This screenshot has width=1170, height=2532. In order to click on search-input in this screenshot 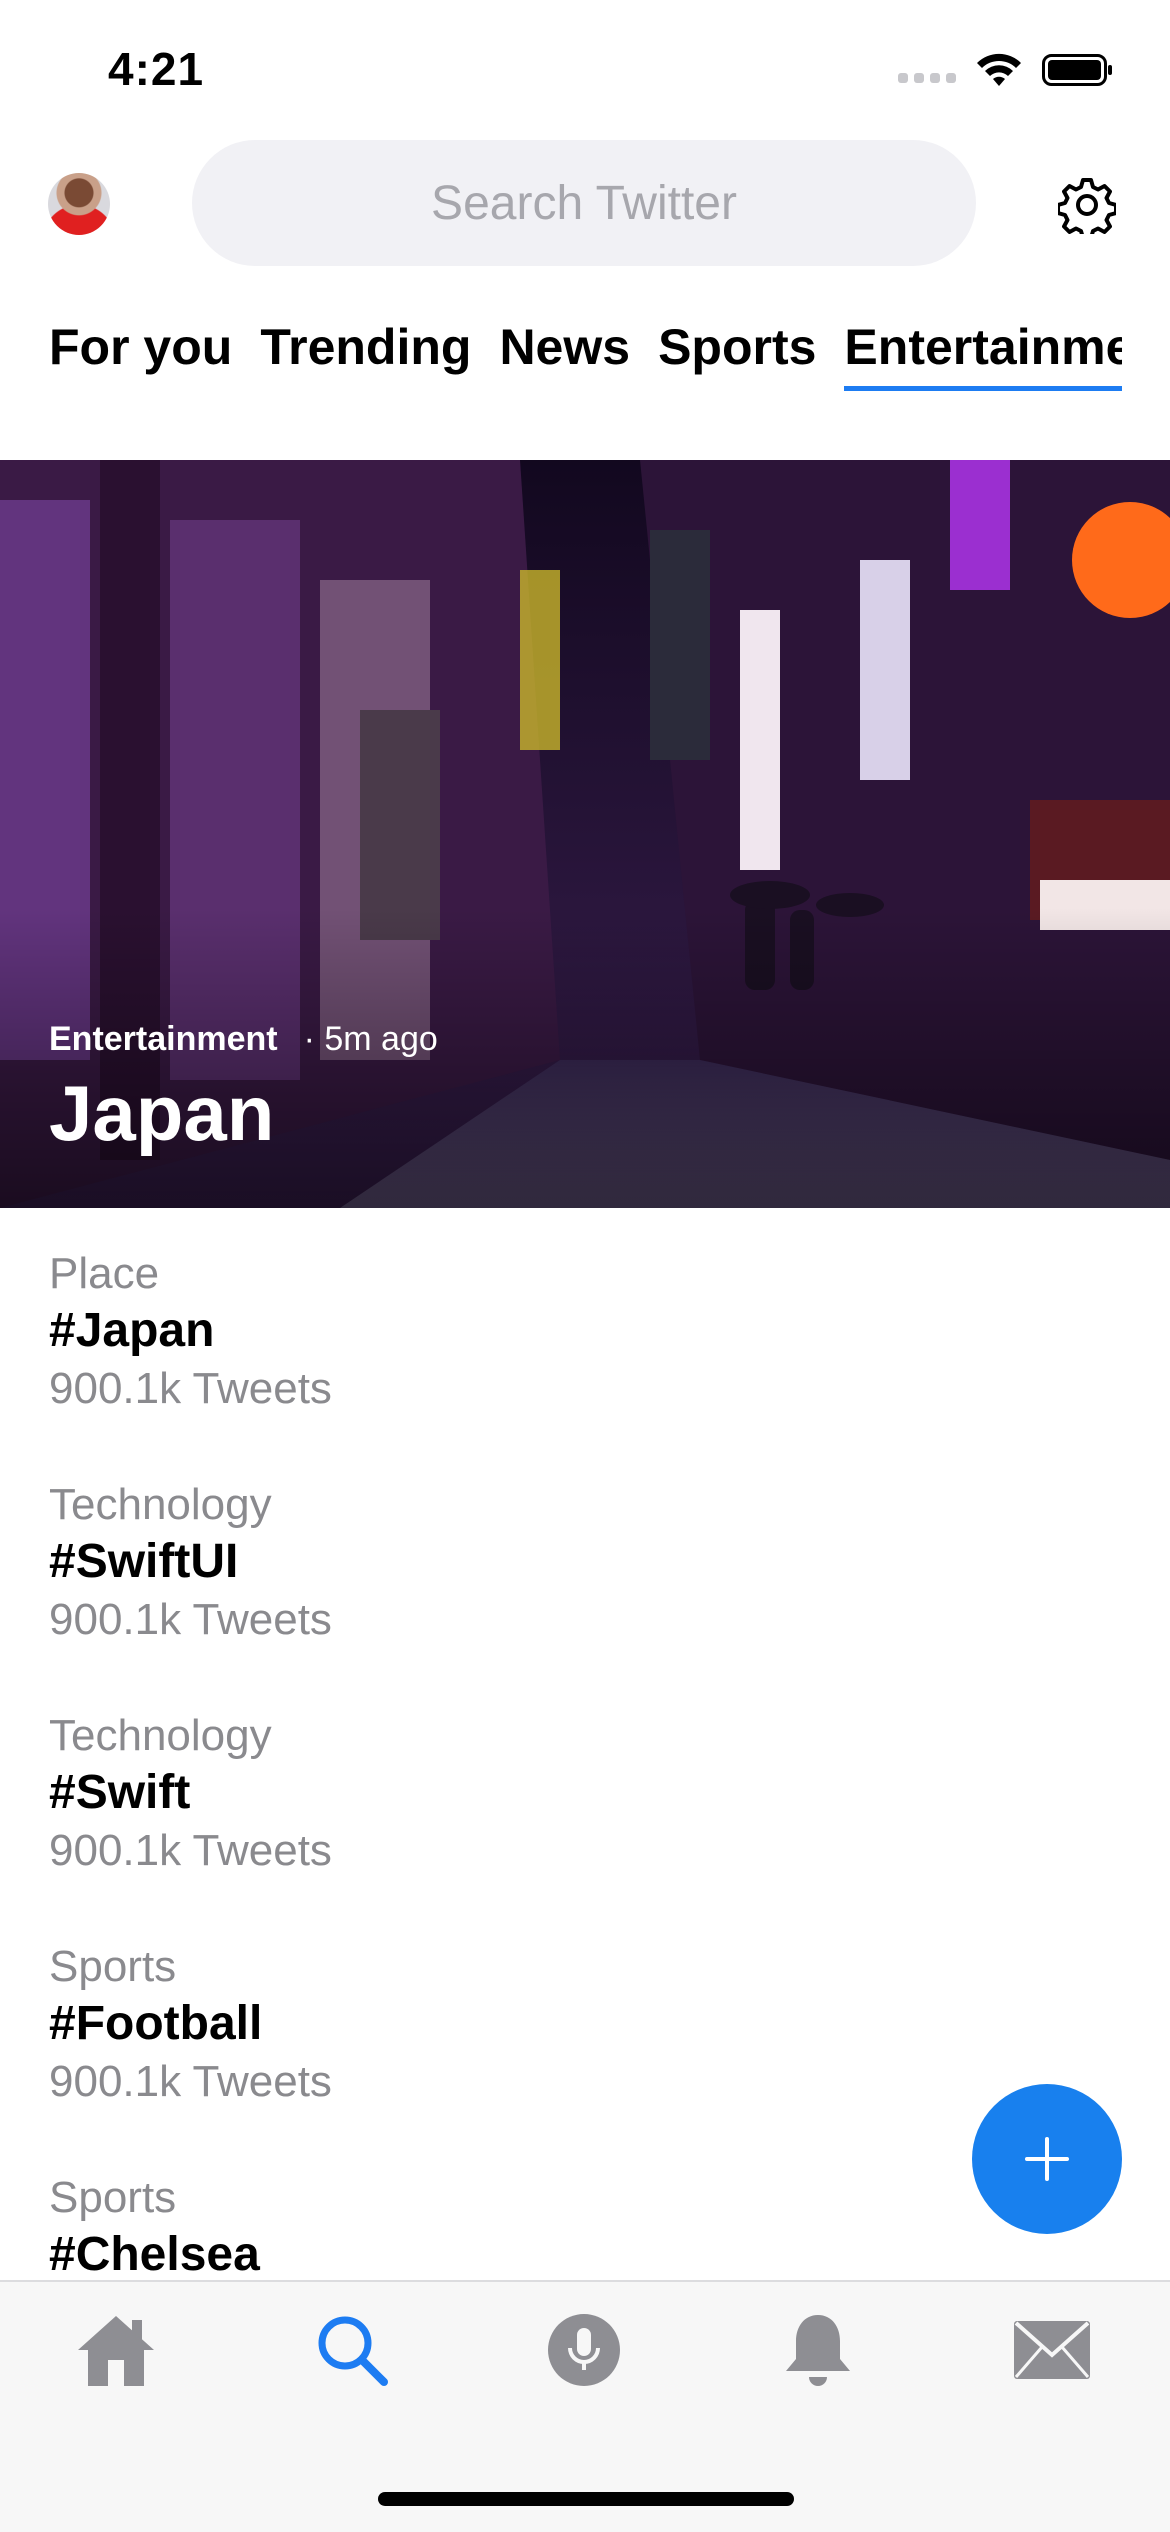, I will do `click(584, 203)`.